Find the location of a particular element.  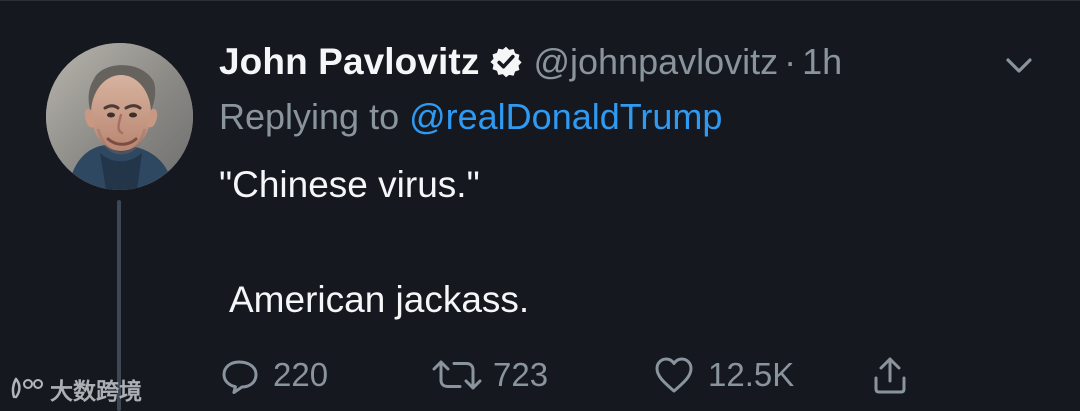

verified-badge-icon is located at coordinates (506, 62).